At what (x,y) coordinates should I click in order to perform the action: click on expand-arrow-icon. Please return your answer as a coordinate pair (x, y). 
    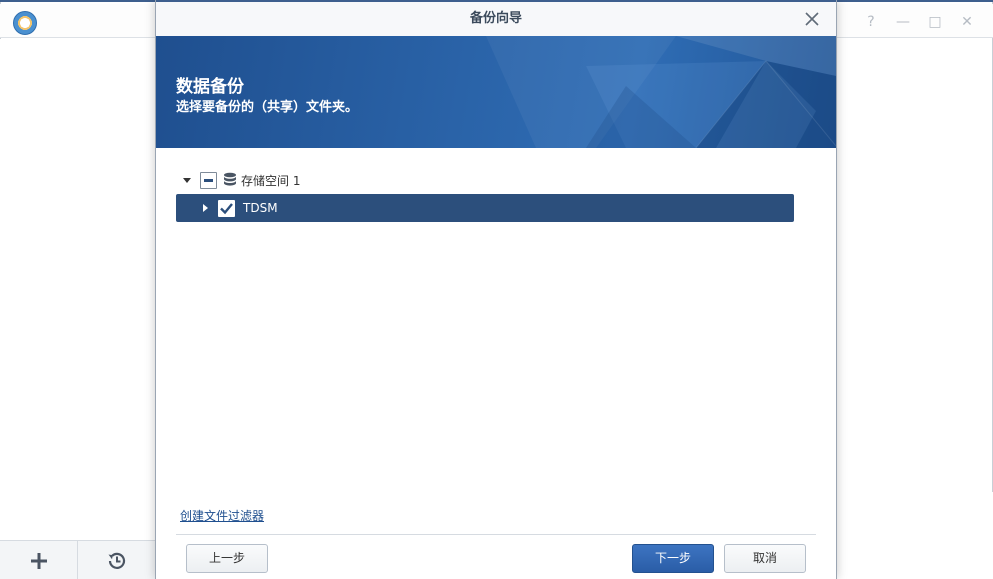
    Looking at the image, I should click on (205, 208).